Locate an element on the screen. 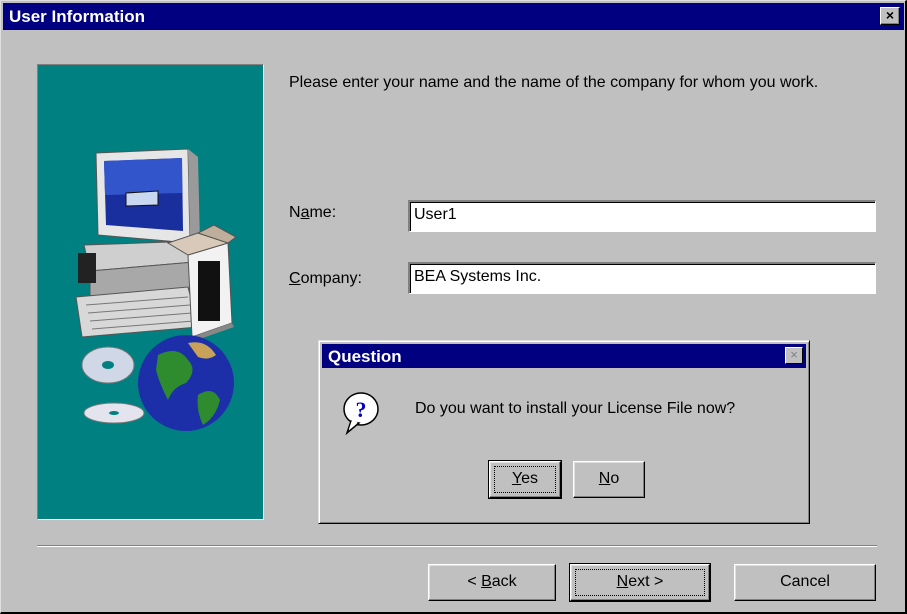  dialog-title-bar: Question × is located at coordinates (564, 356).